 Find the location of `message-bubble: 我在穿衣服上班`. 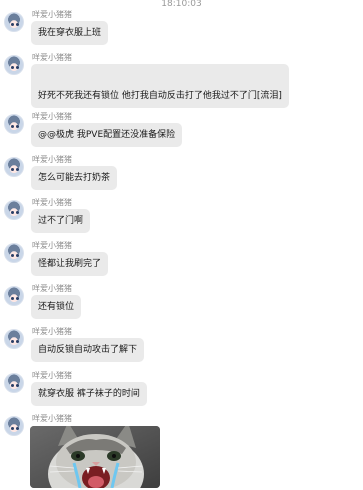

message-bubble: 我在穿衣服上班 is located at coordinates (70, 33).